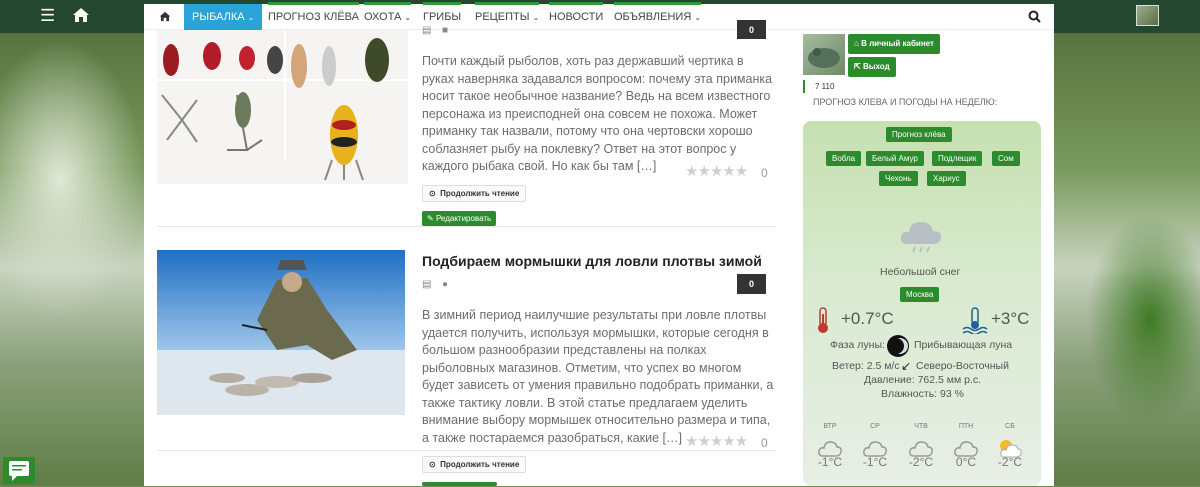  I want to click on humidity: Влажность: 93 %, so click(922, 394).